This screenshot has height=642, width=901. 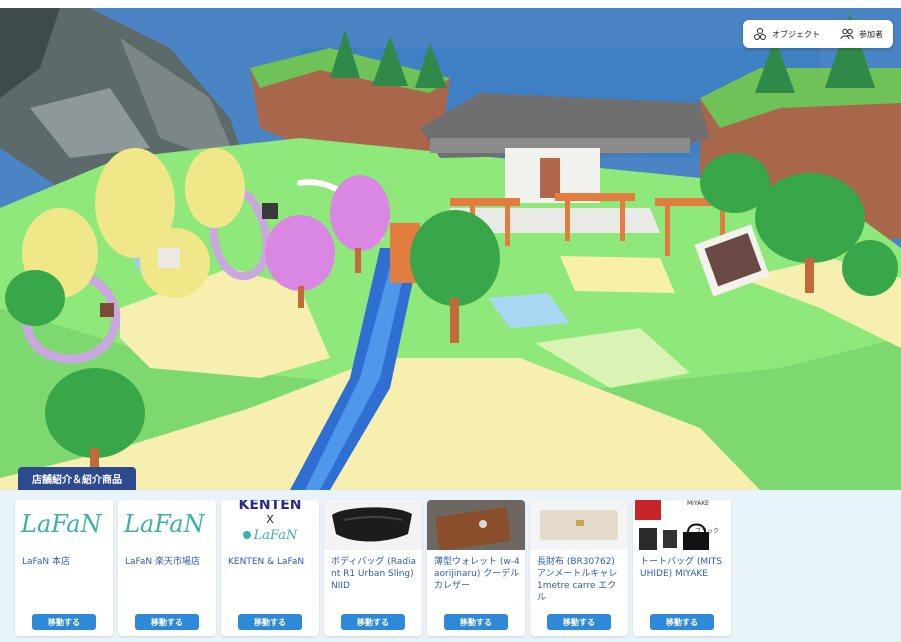 I want to click on objects-button: オブジェクト, so click(x=786, y=34).